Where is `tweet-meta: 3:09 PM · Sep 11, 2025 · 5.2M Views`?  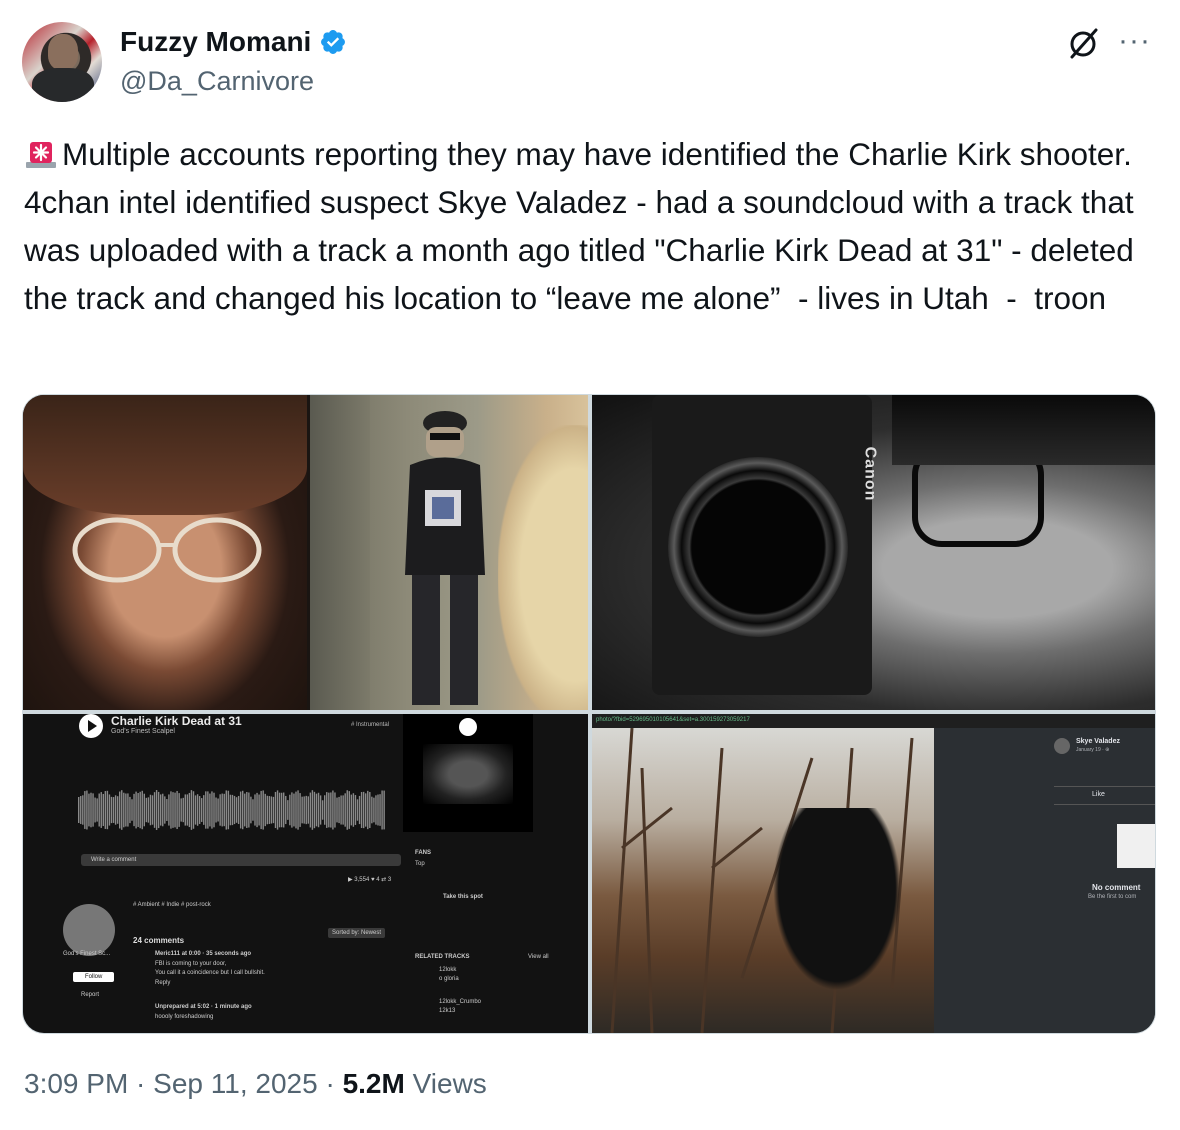 tweet-meta: 3:09 PM · Sep 11, 2025 · 5.2M Views is located at coordinates (255, 1084).